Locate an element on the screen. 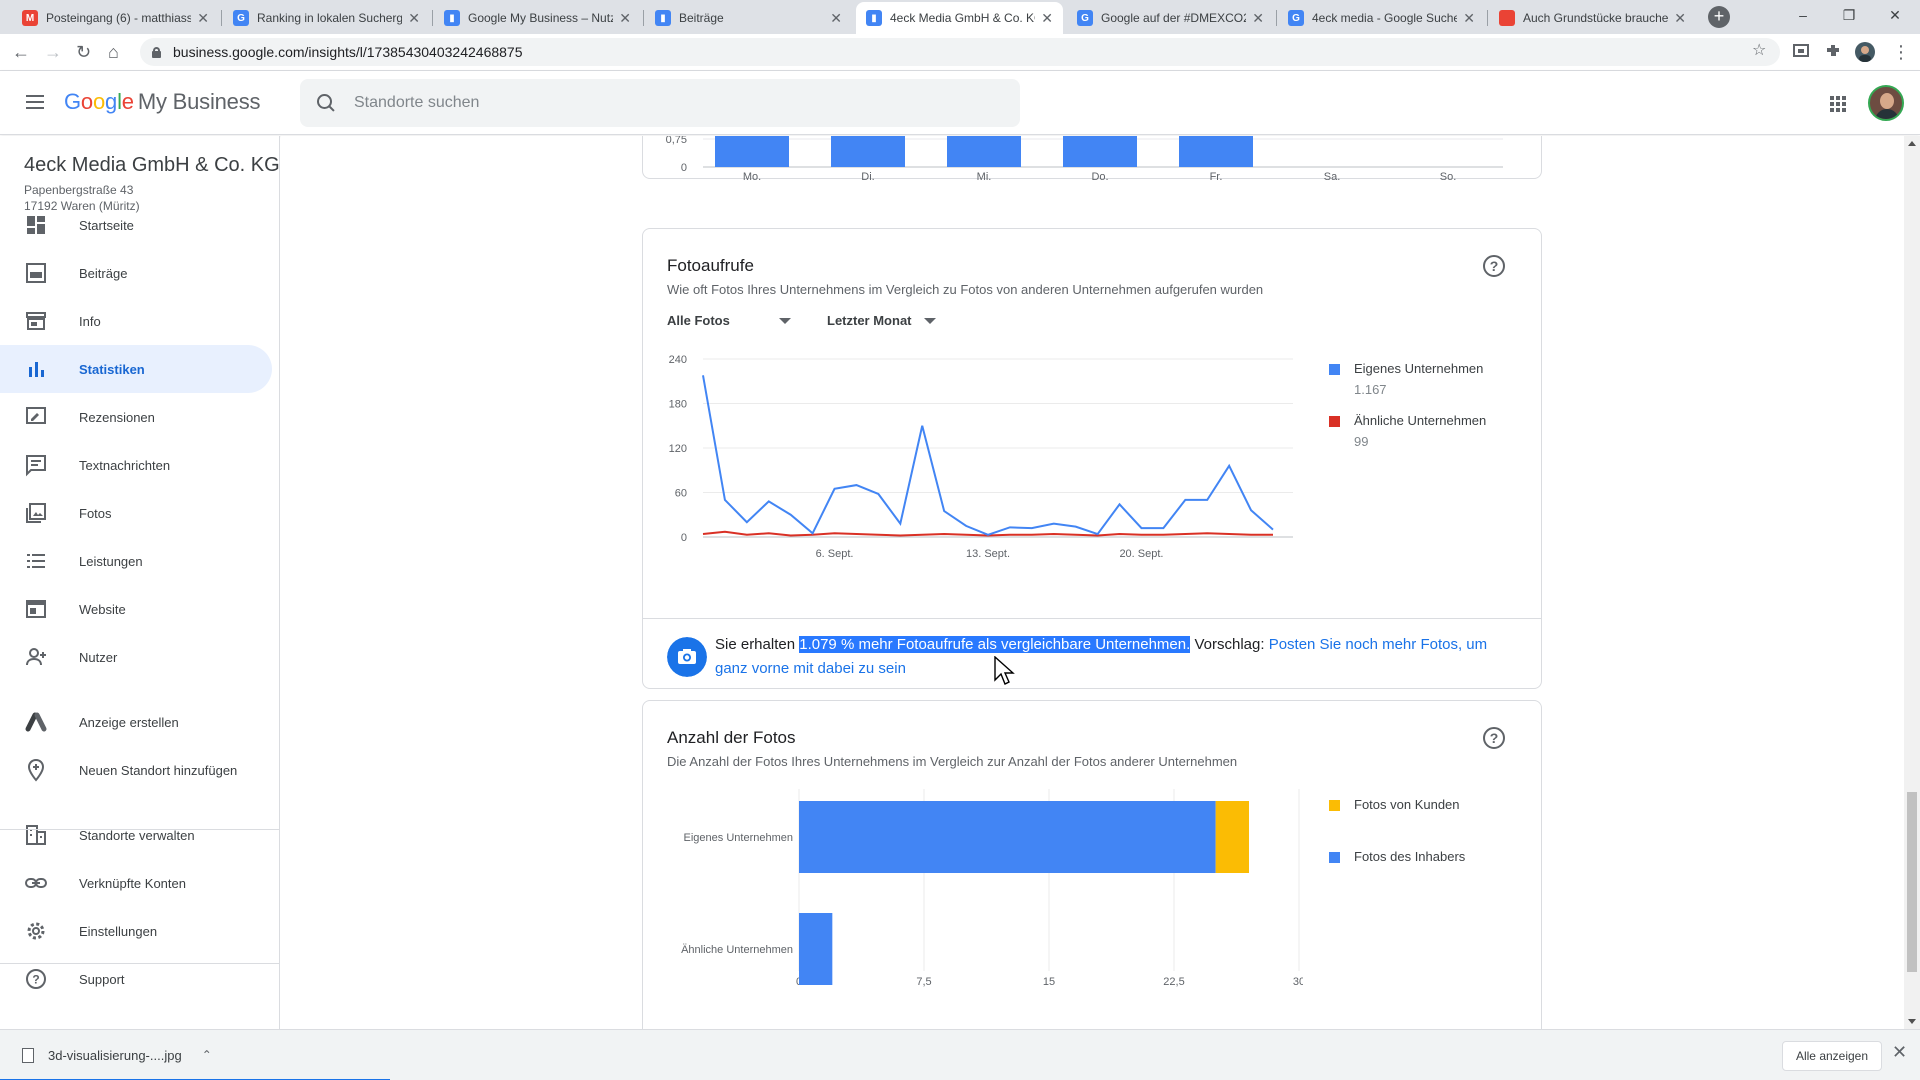 The image size is (1920, 1080). close-window-button: ✕ is located at coordinates (1895, 15).